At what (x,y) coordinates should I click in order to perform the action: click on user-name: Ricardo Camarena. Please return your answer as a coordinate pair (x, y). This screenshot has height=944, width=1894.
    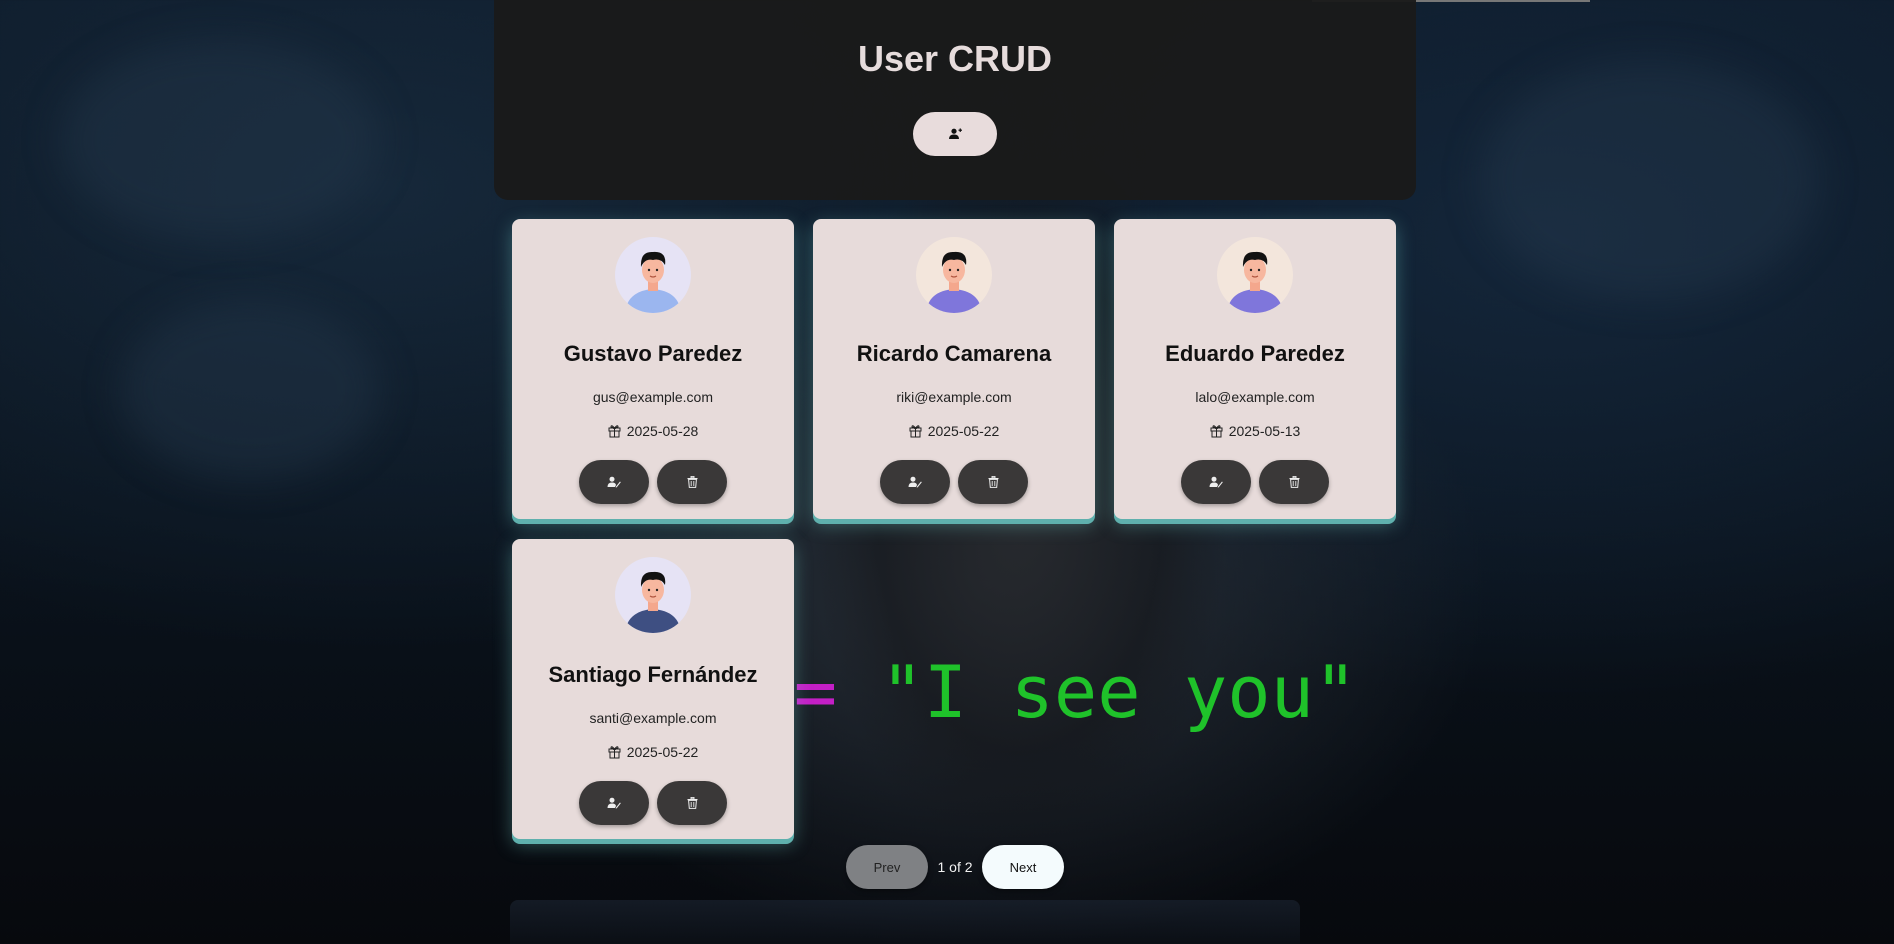
    Looking at the image, I should click on (954, 353).